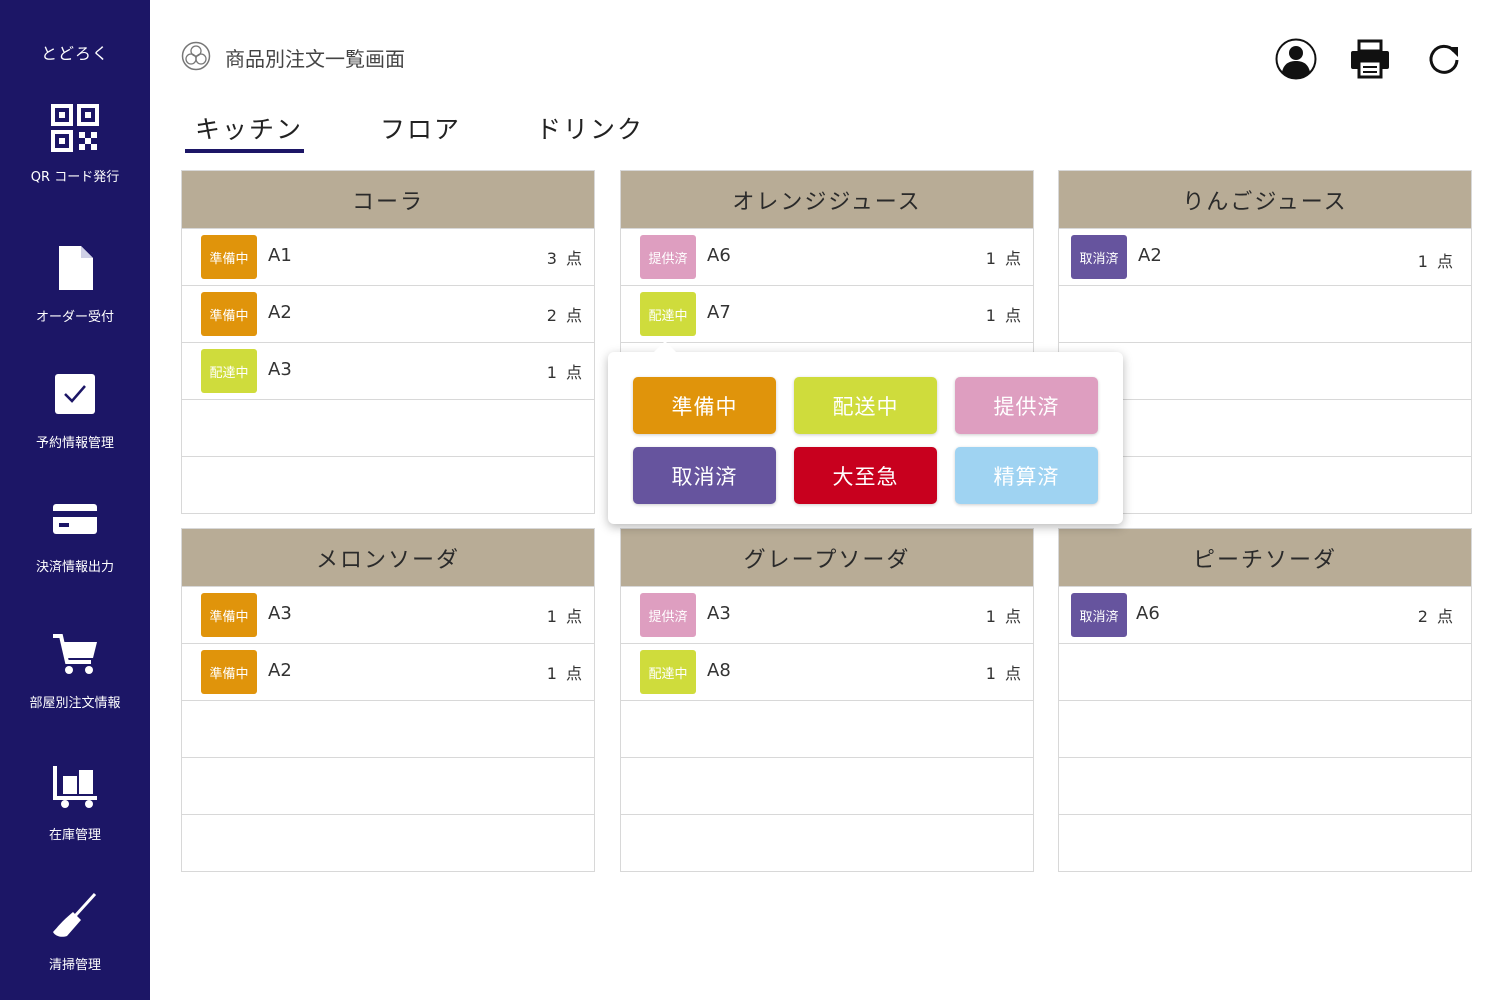 This screenshot has height=1000, width=1500. Describe the element at coordinates (75, 128) in the screenshot. I see `qr-code-icon` at that location.